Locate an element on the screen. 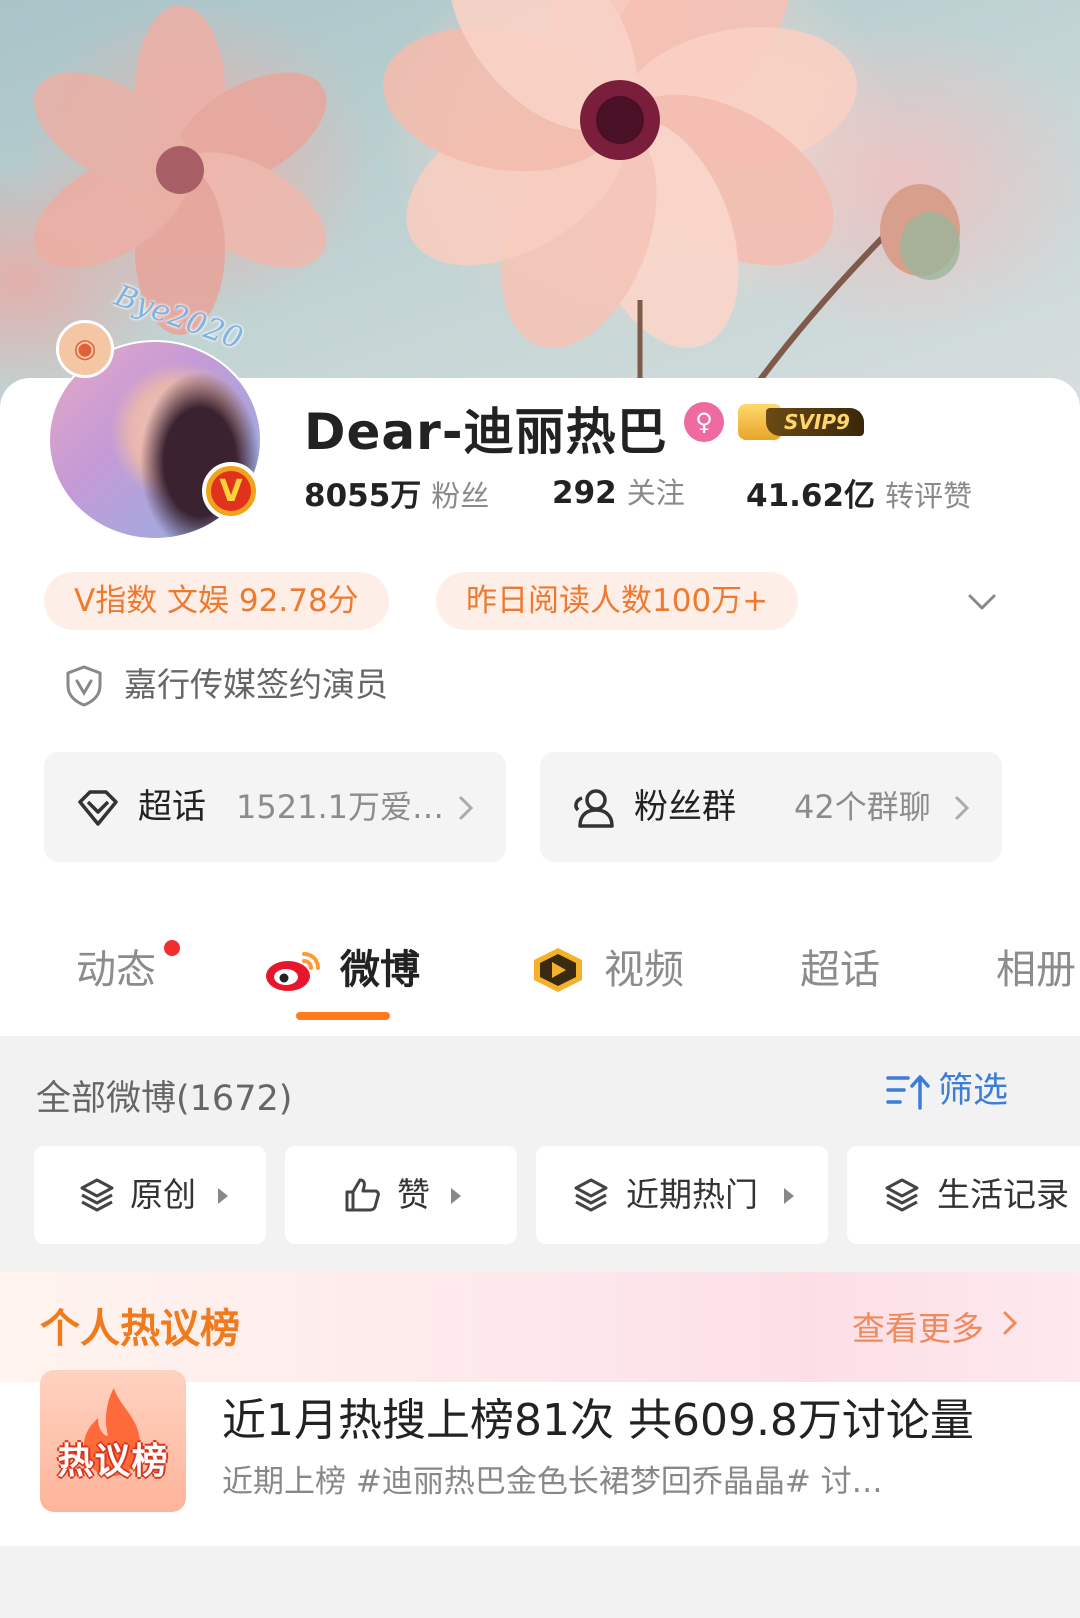 This screenshot has width=1080, height=1618. chip-life-record: 生活记录 is located at coordinates (963, 1195).